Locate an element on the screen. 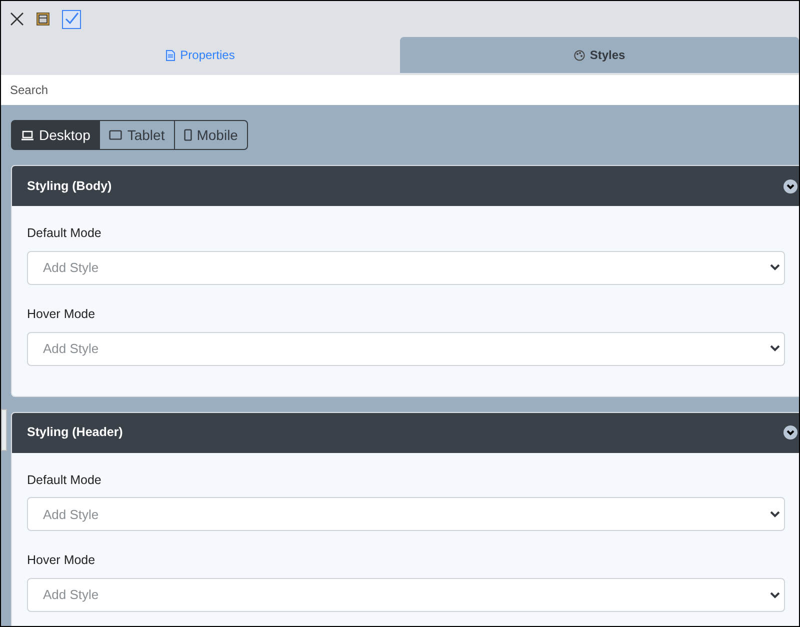 The width and height of the screenshot is (800, 627). tab: Properties is located at coordinates (200, 55).